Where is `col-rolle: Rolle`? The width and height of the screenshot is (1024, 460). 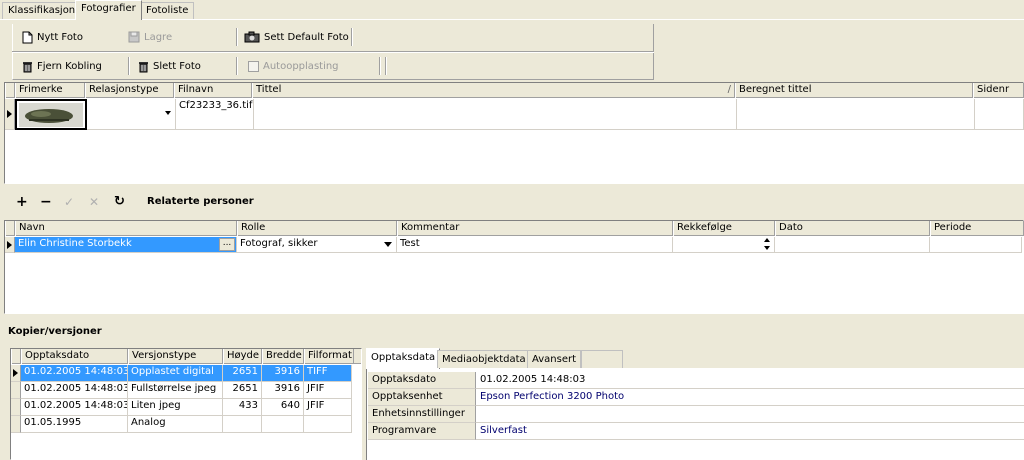 col-rolle: Rolle is located at coordinates (317, 228).